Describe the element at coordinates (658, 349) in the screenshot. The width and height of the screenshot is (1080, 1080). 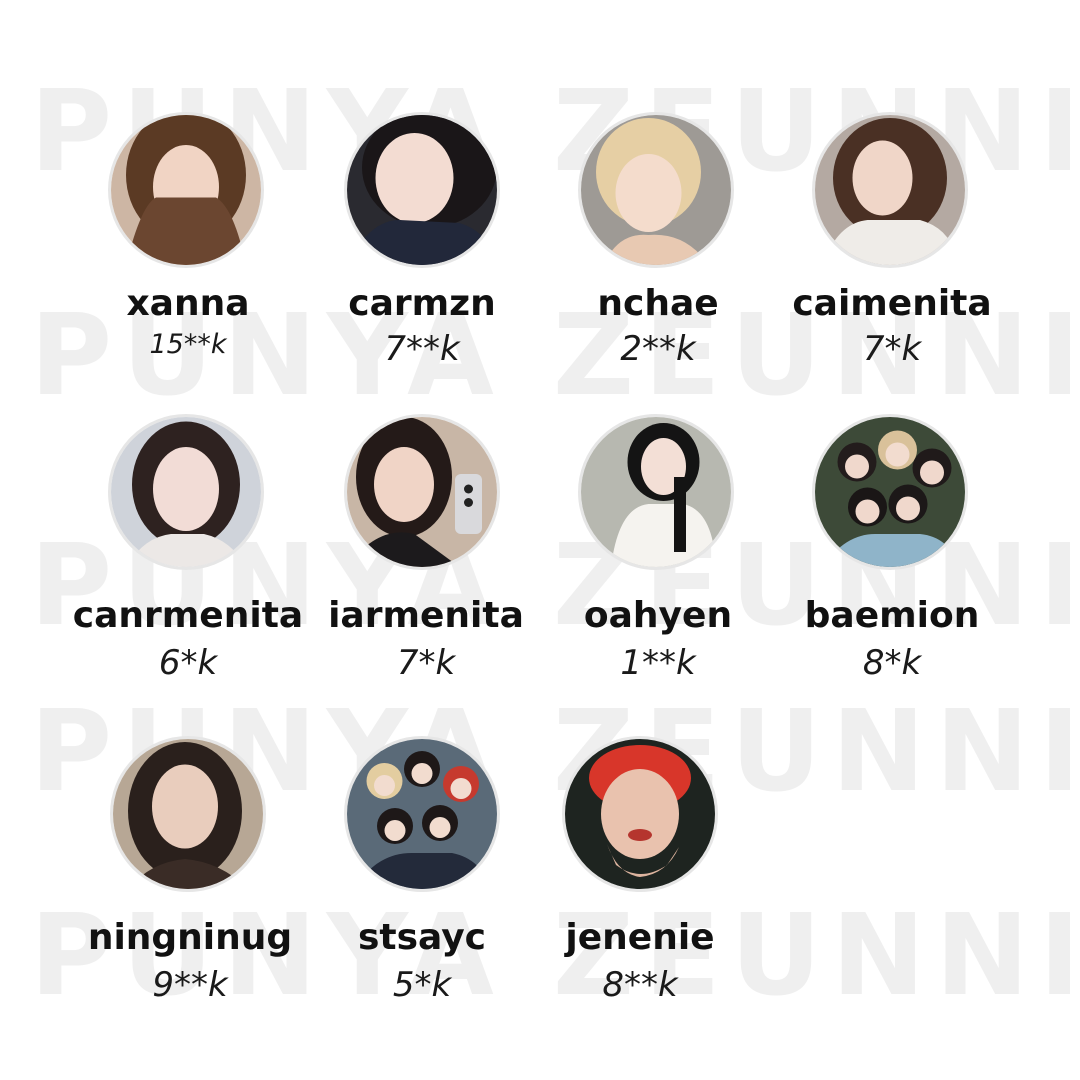
I see `profile-count: 2**k` at that location.